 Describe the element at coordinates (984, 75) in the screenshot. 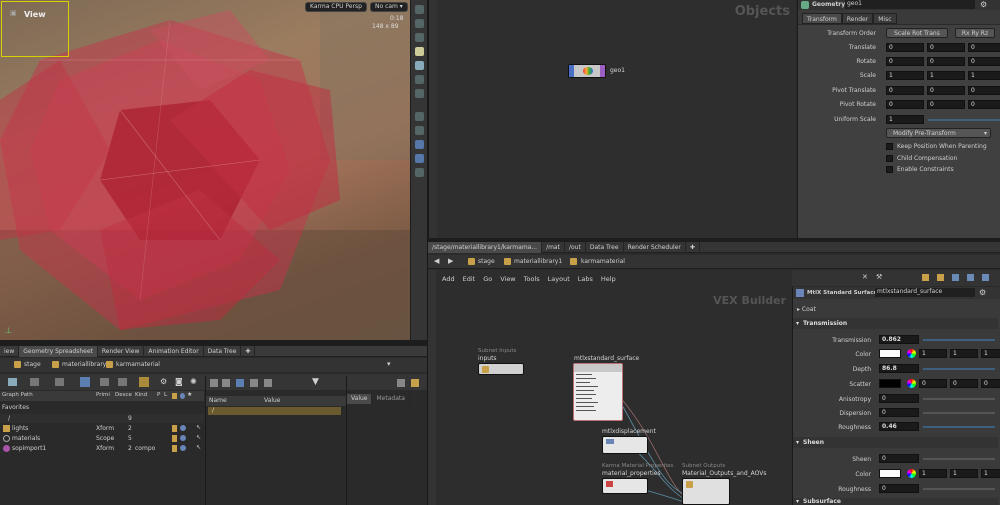

I see `scale-z: 1` at that location.